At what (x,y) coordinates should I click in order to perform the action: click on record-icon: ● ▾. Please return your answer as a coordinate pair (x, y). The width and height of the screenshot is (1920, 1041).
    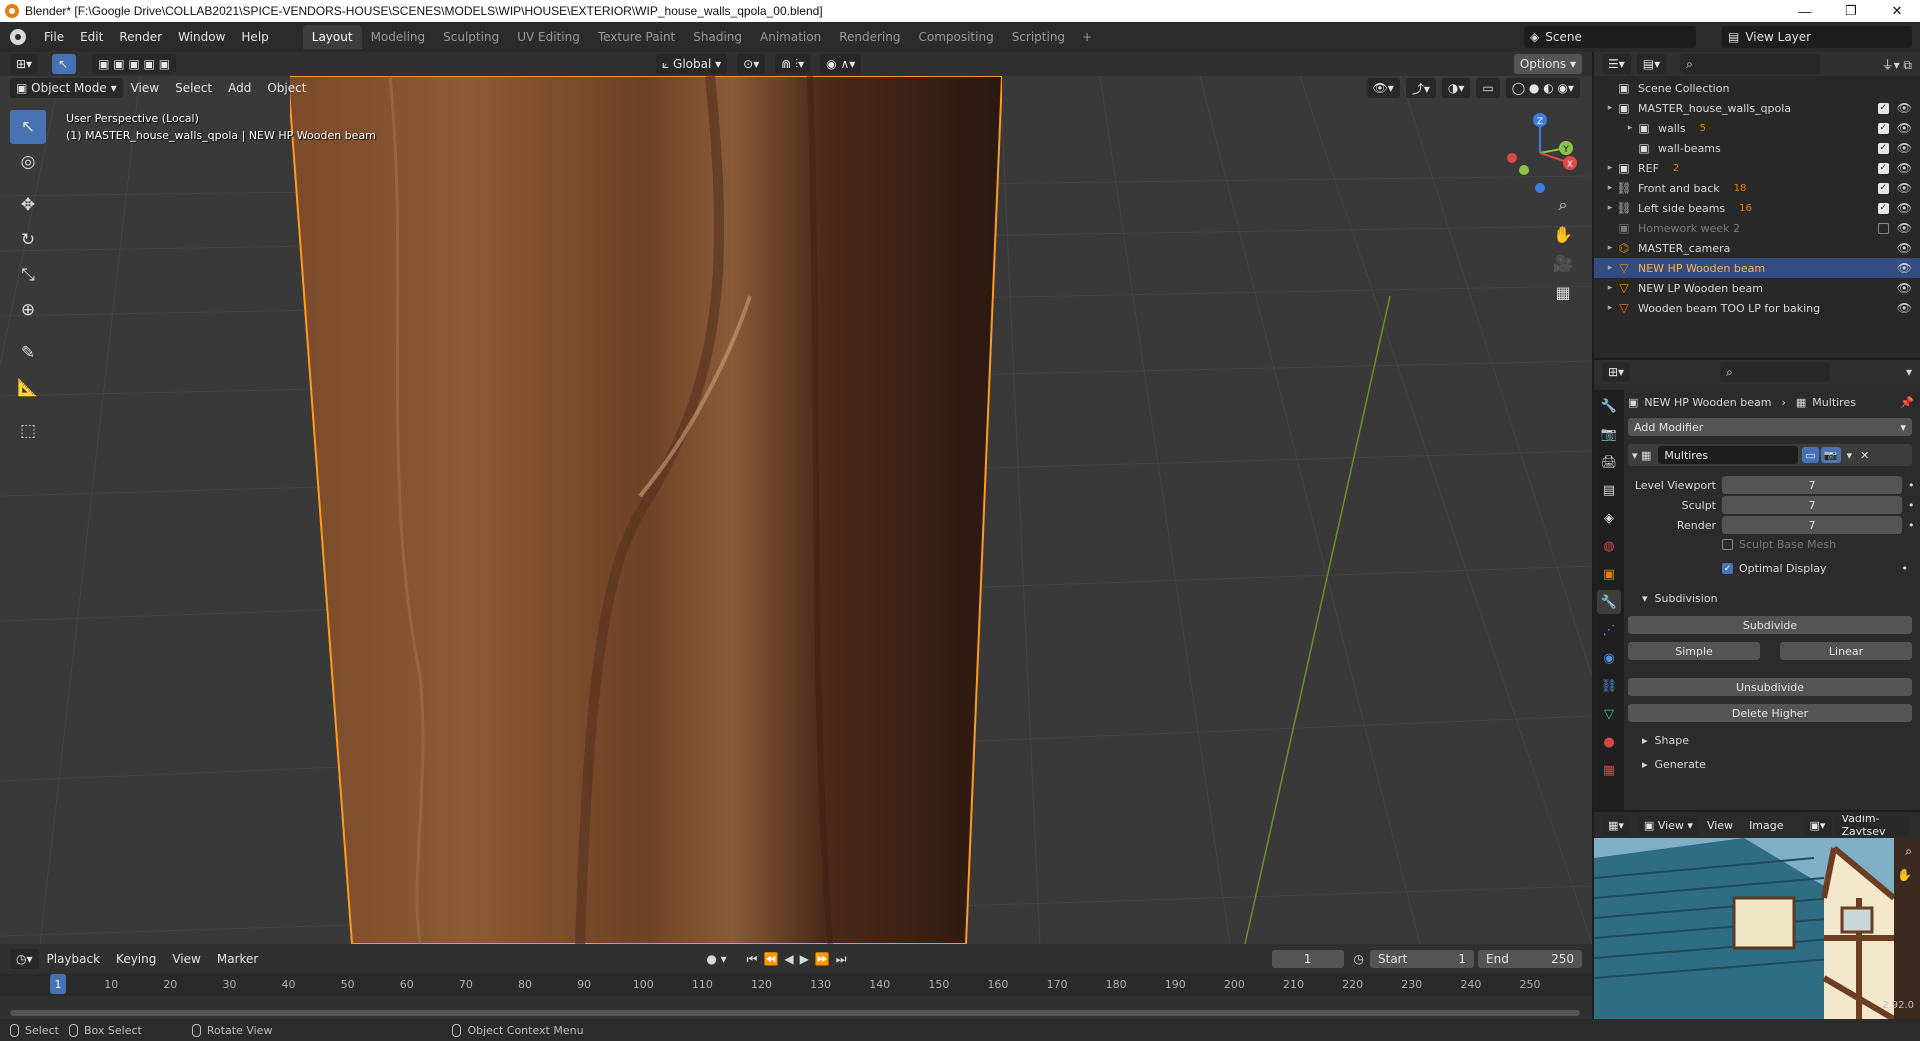
    Looking at the image, I should click on (716, 959).